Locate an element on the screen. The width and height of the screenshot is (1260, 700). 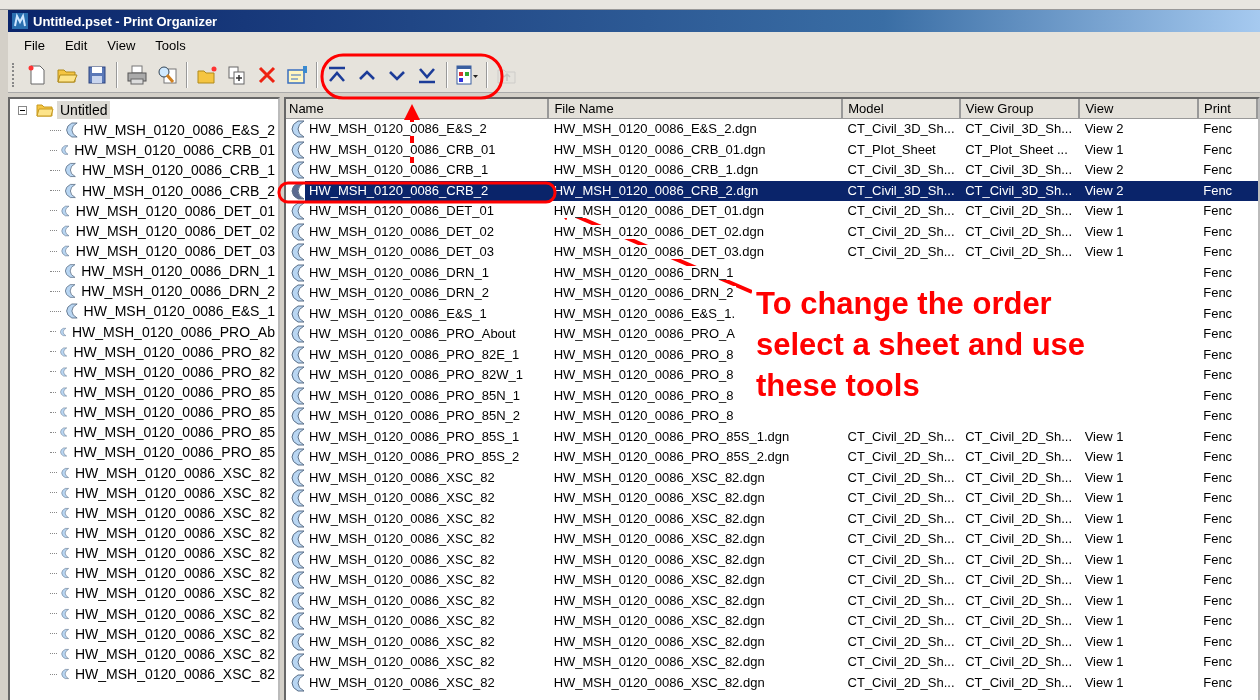
tree-item: HW_MSH_0120_0086_DET_03 is located at coordinates (175, 251).